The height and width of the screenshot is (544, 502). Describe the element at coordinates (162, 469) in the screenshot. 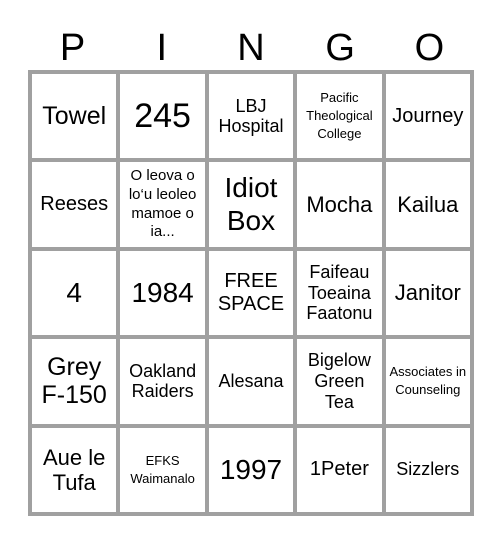

I see `bingo-cell: EFKS Waimanalo` at that location.